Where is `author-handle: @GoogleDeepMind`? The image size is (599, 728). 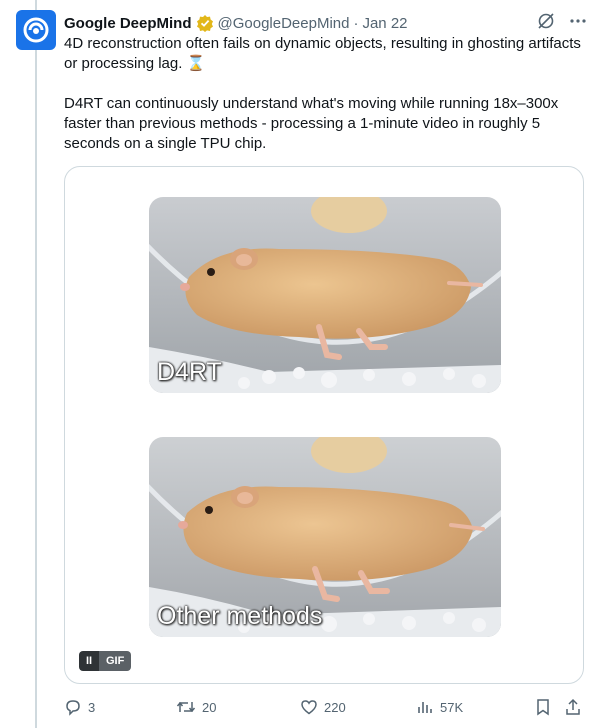 author-handle: @GoogleDeepMind is located at coordinates (284, 23).